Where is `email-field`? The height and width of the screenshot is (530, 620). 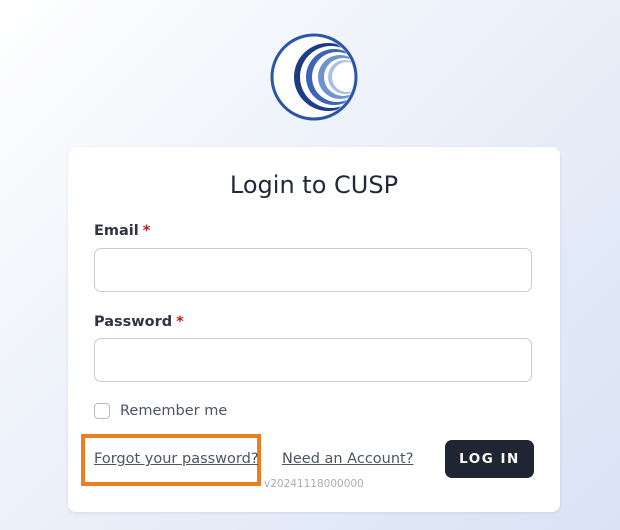 email-field is located at coordinates (313, 270).